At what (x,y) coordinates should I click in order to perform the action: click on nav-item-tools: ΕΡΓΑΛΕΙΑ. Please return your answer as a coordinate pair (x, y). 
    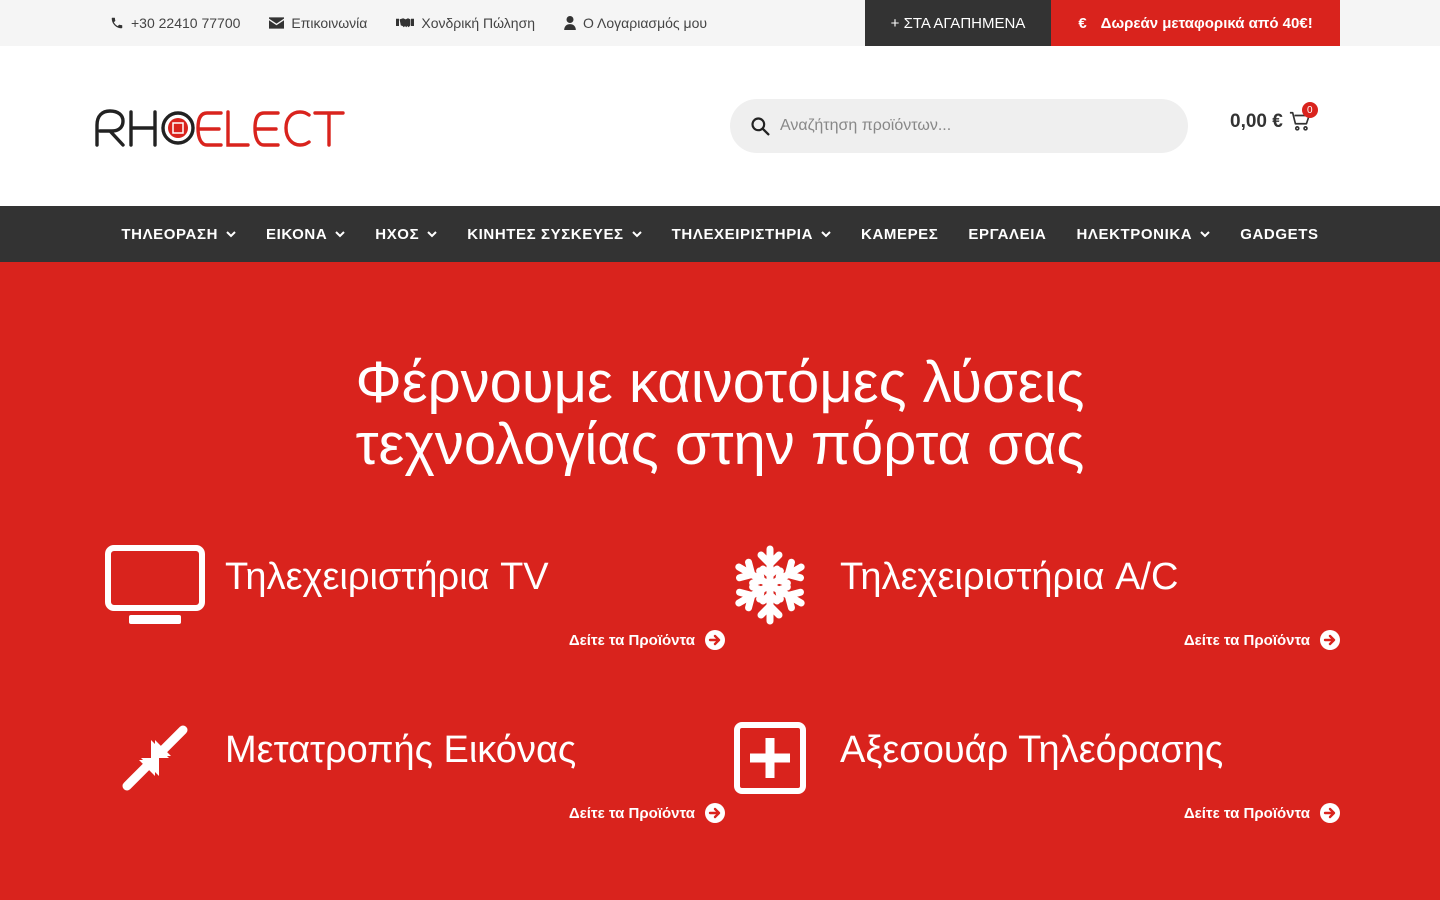
    Looking at the image, I should click on (1007, 234).